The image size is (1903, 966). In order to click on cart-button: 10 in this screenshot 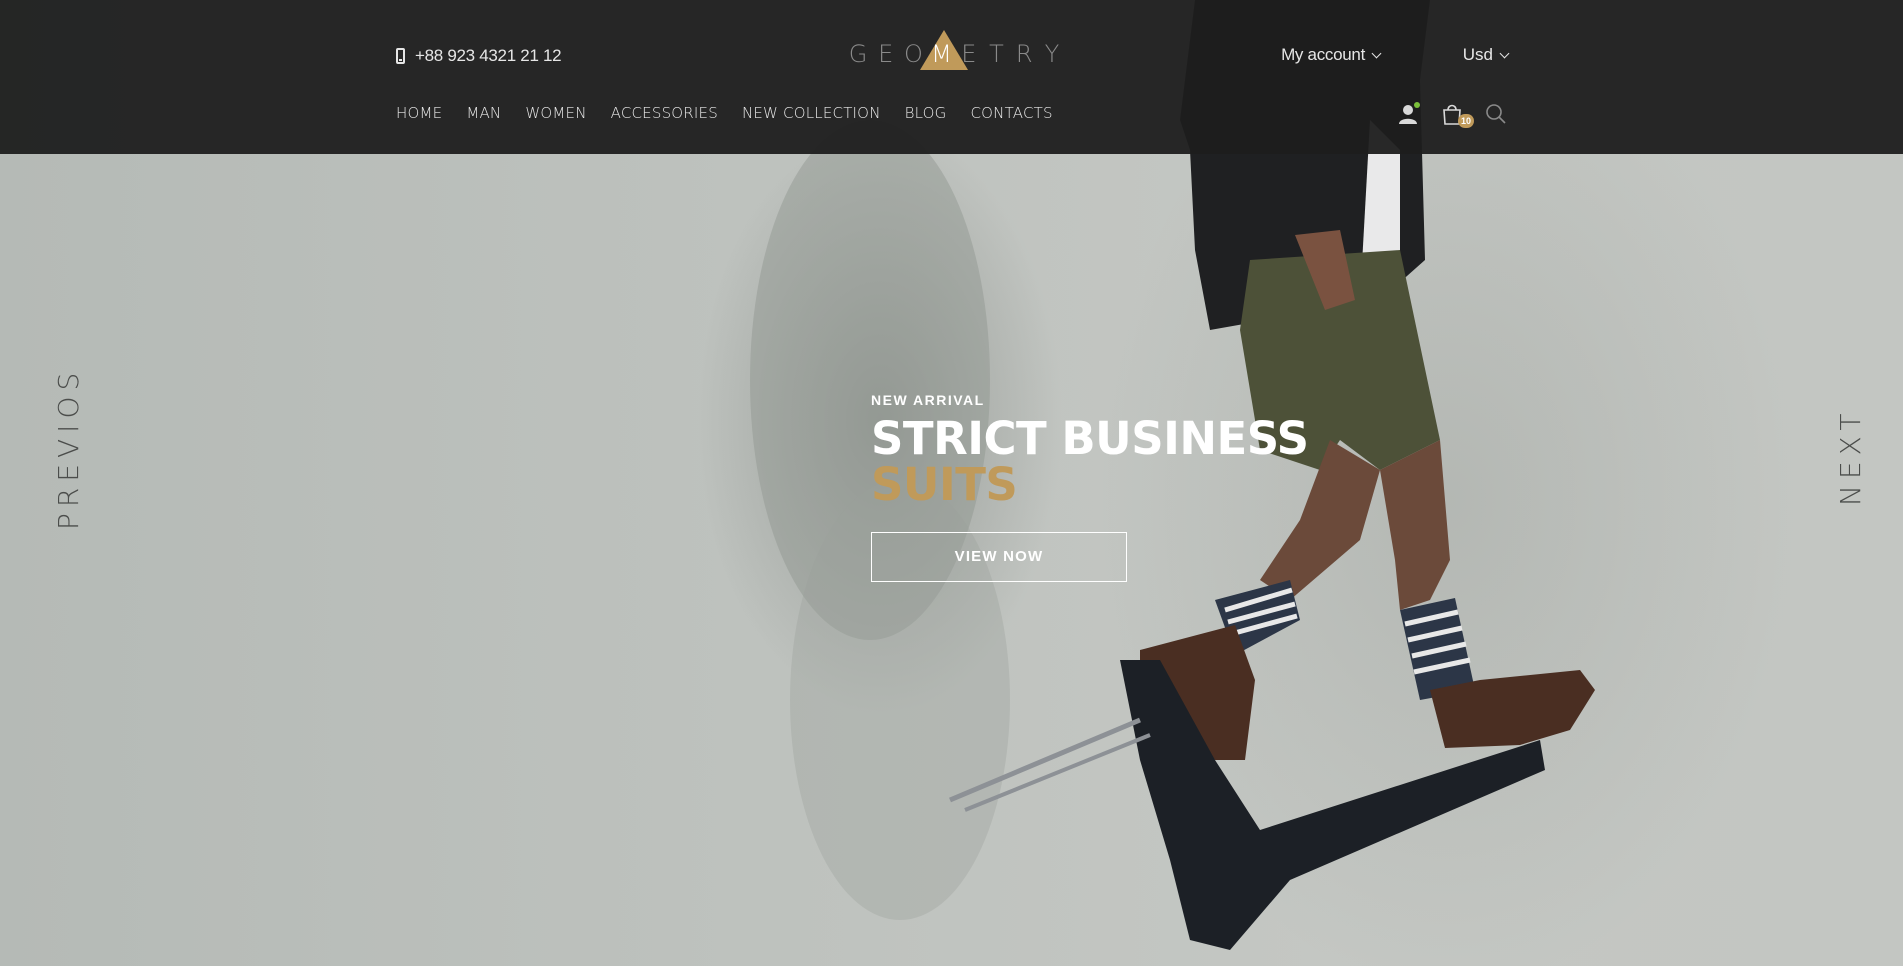, I will do `click(1457, 115)`.